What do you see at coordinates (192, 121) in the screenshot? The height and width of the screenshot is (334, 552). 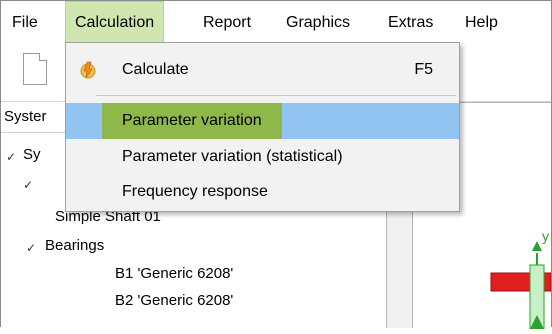 I see `parameter-variation-label: Parameter variation` at bounding box center [192, 121].